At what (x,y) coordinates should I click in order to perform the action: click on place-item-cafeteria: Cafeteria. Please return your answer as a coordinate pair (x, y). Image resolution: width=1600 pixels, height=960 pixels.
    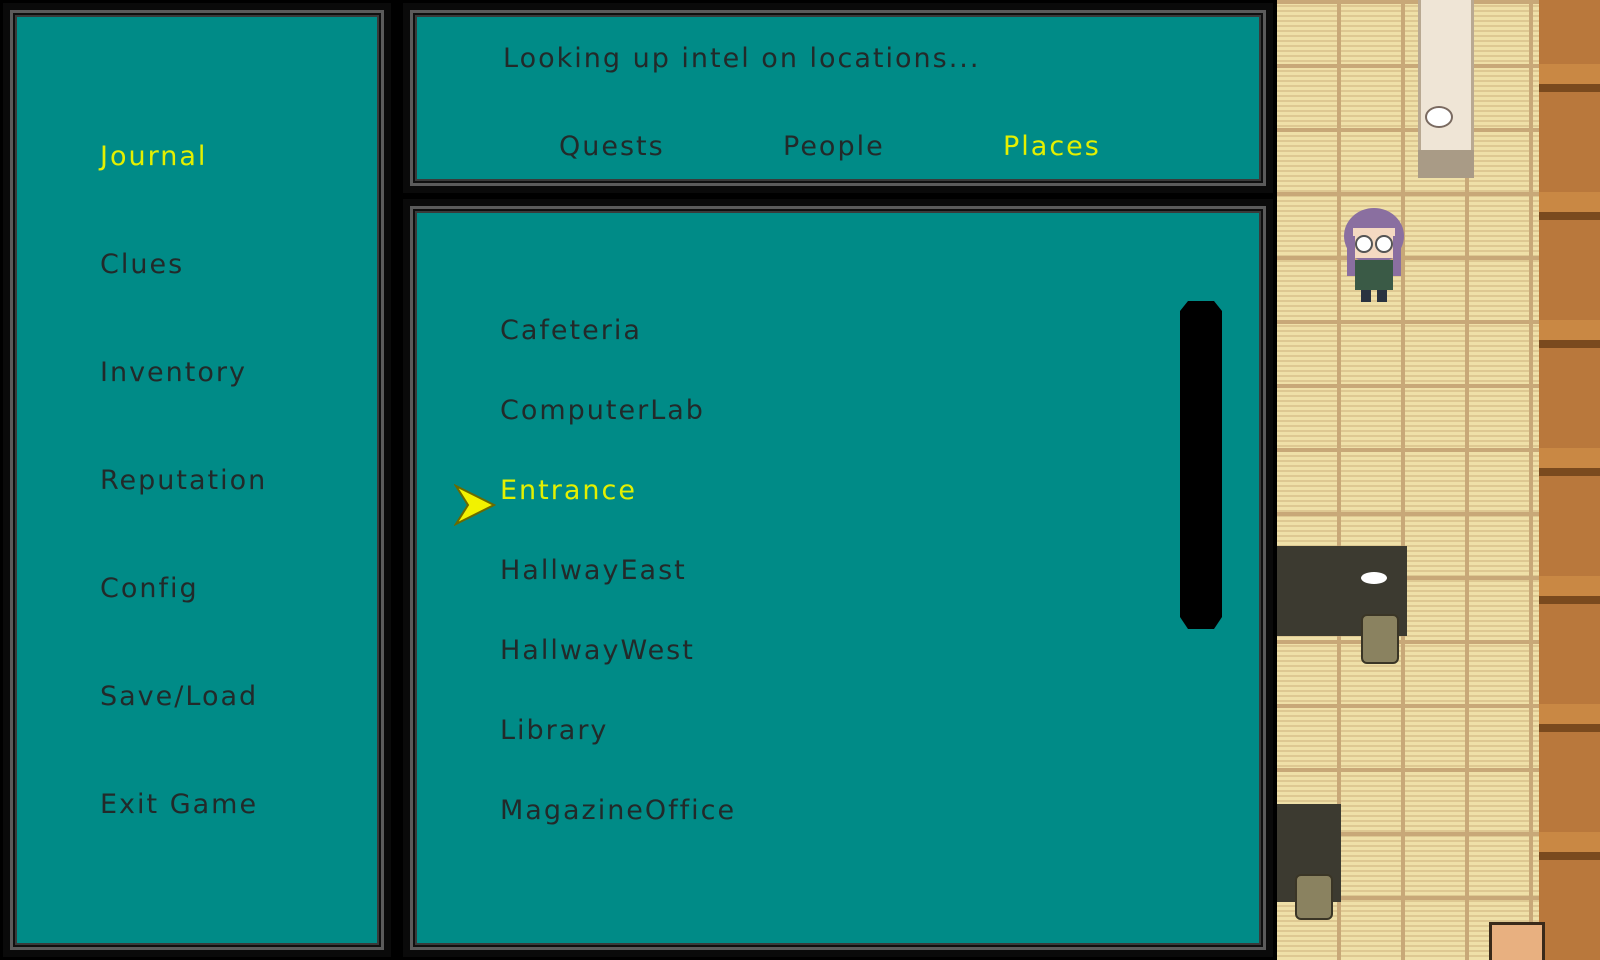
    Looking at the image, I should click on (571, 330).